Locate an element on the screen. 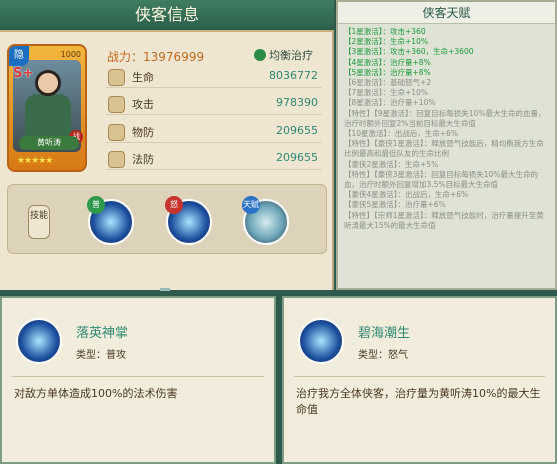 The height and width of the screenshot is (464, 557). talent-item: 【7星激活】：生命+10% is located at coordinates (386, 93).